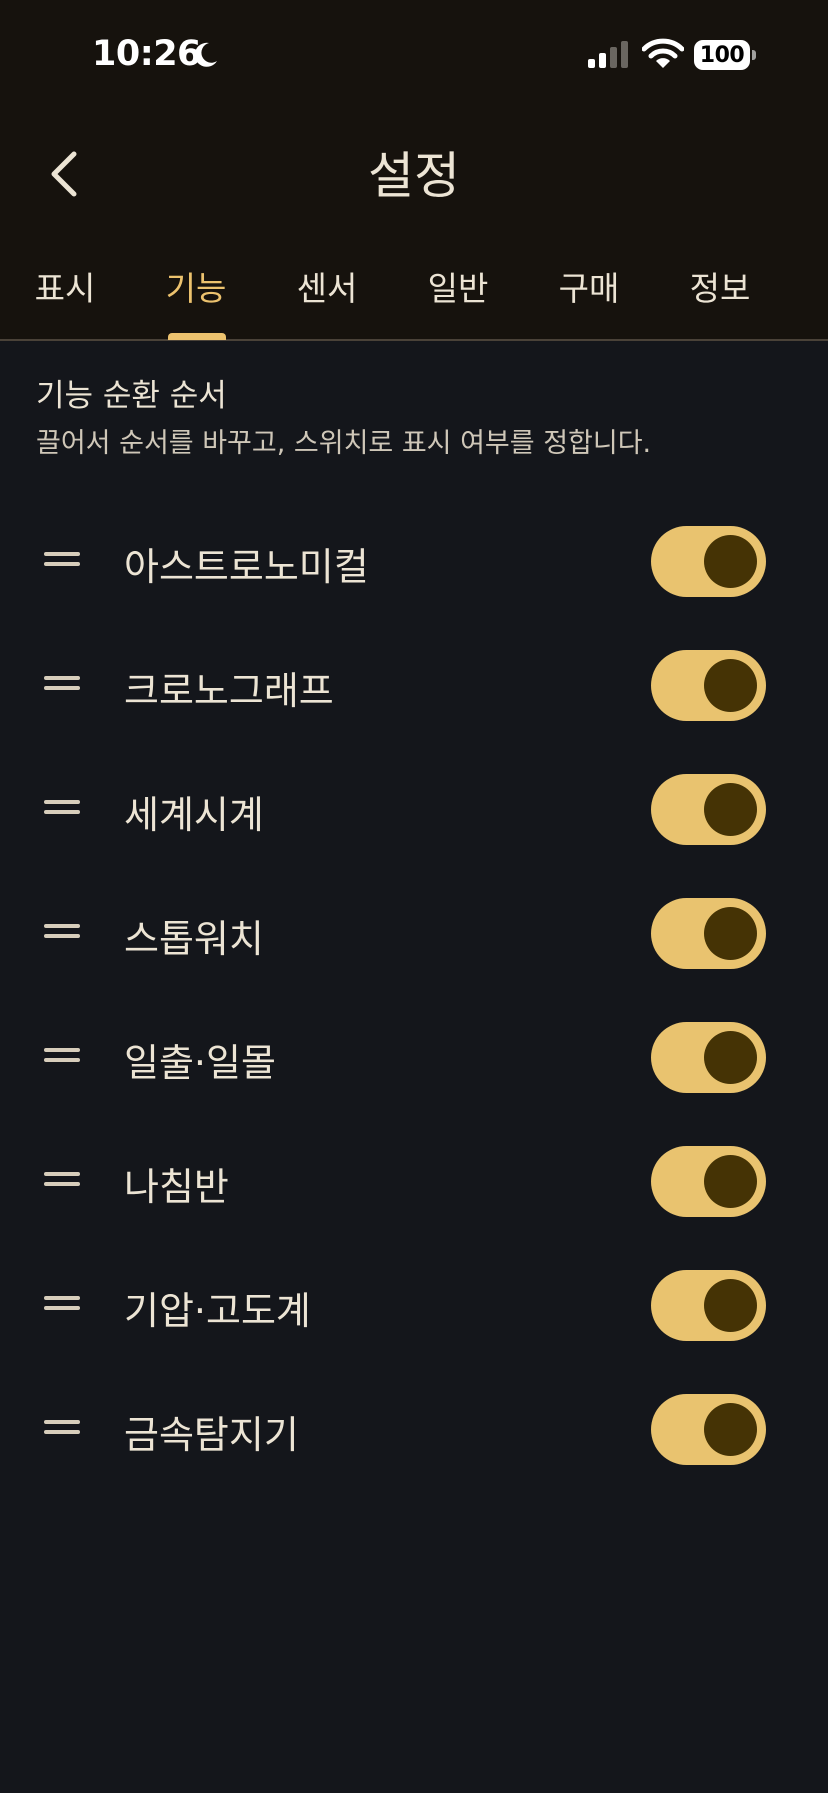  I want to click on tab-label: 구매, so click(589, 288).